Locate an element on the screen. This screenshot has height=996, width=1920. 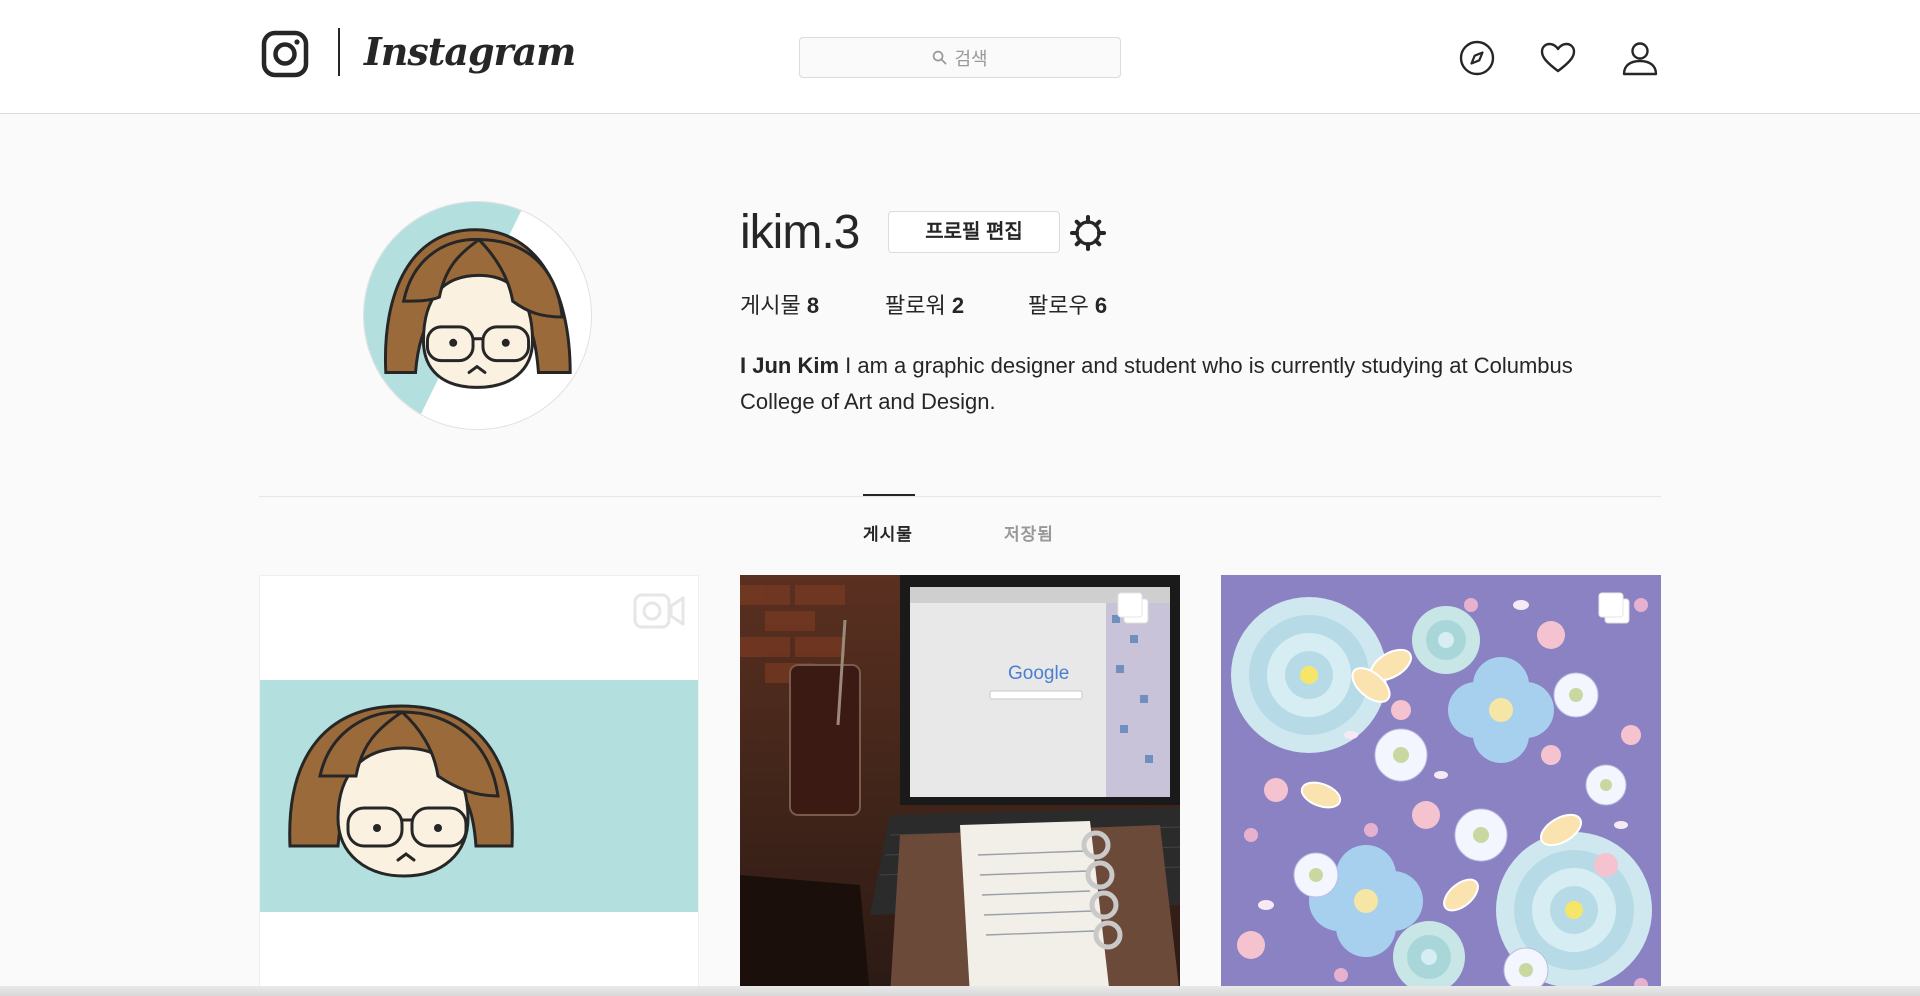
tabs-divider is located at coordinates (960, 496).